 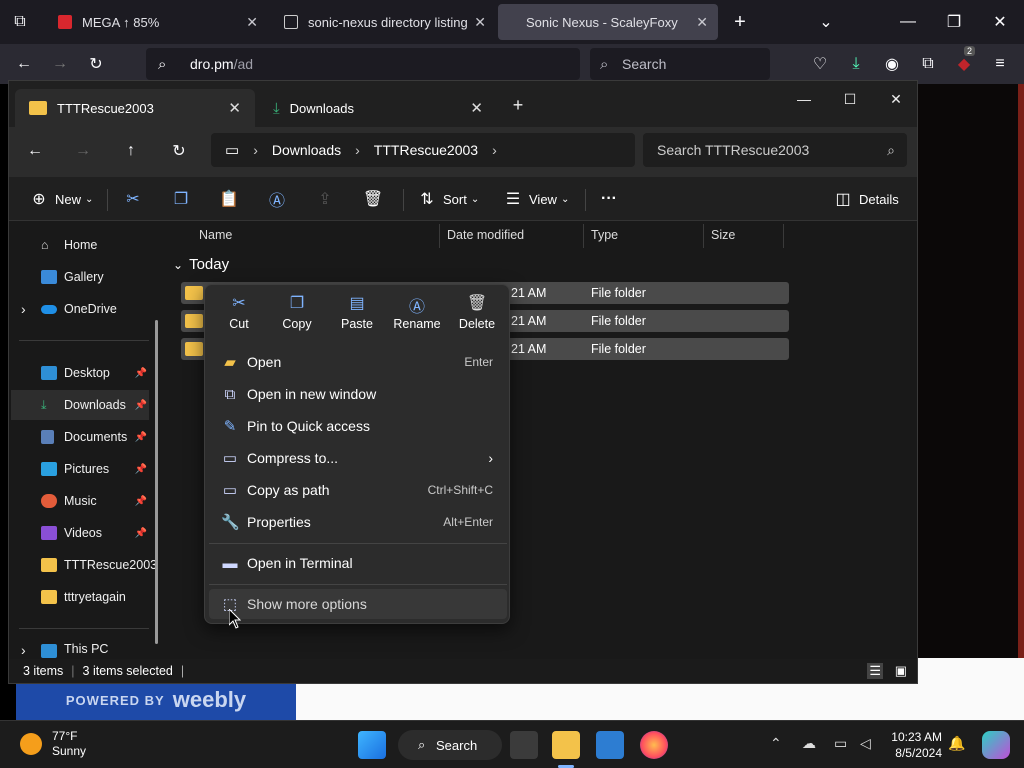 I want to click on cut-button: ✂, so click(x=133, y=199).